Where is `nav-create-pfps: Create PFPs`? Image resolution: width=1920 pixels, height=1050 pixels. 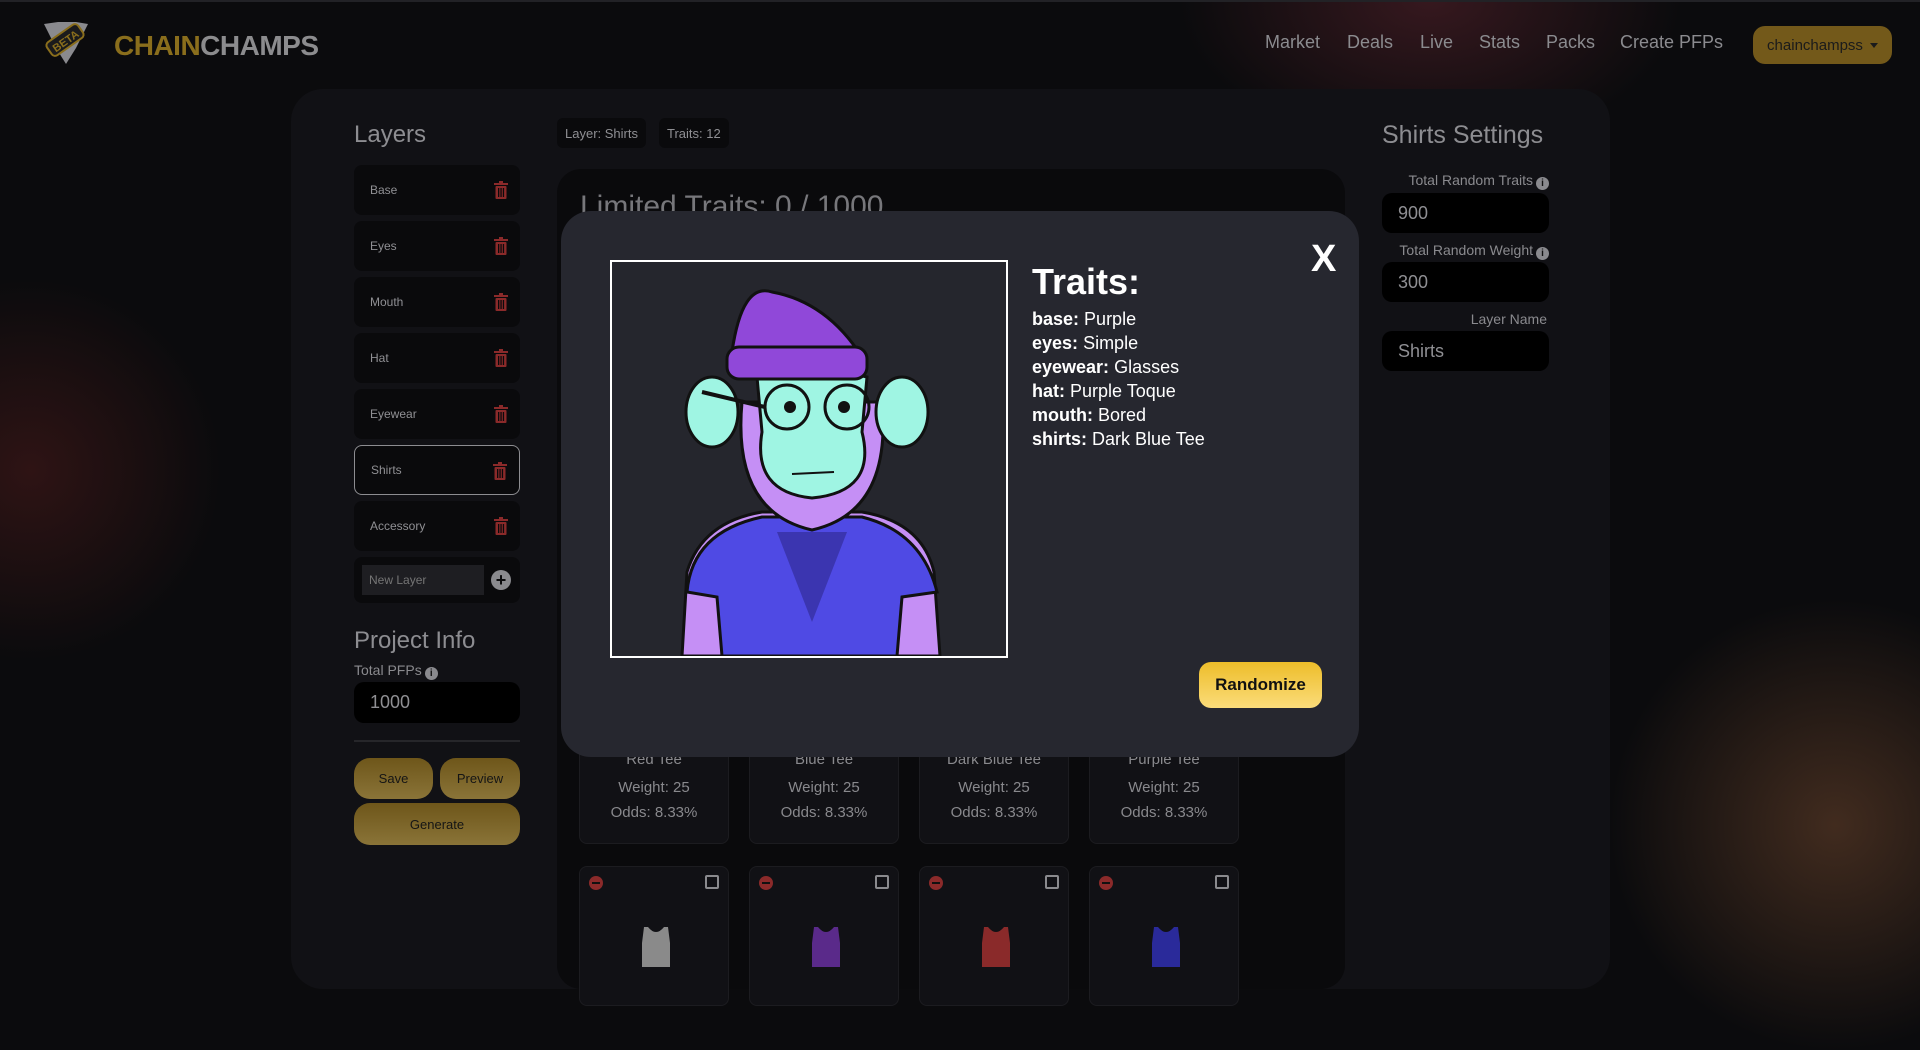
nav-create-pfps: Create PFPs is located at coordinates (1671, 42).